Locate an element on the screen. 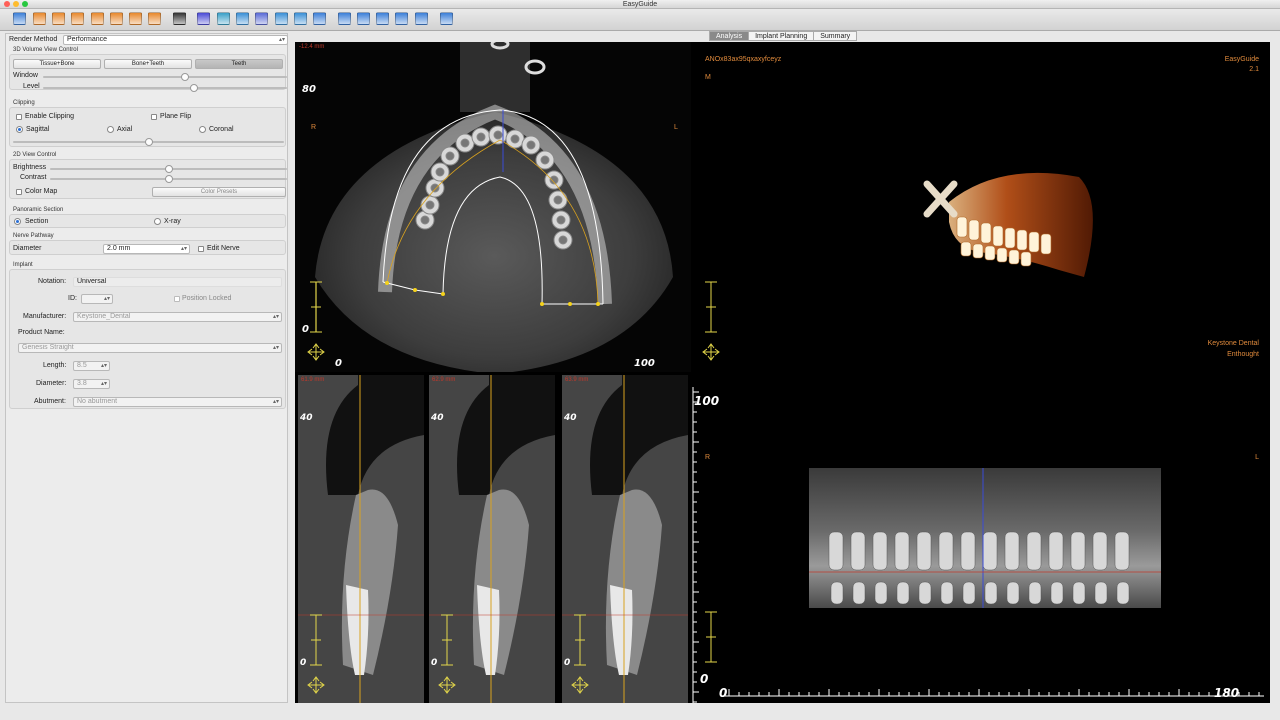  abutment-select: No abutment ▴▾ is located at coordinates (177, 402).